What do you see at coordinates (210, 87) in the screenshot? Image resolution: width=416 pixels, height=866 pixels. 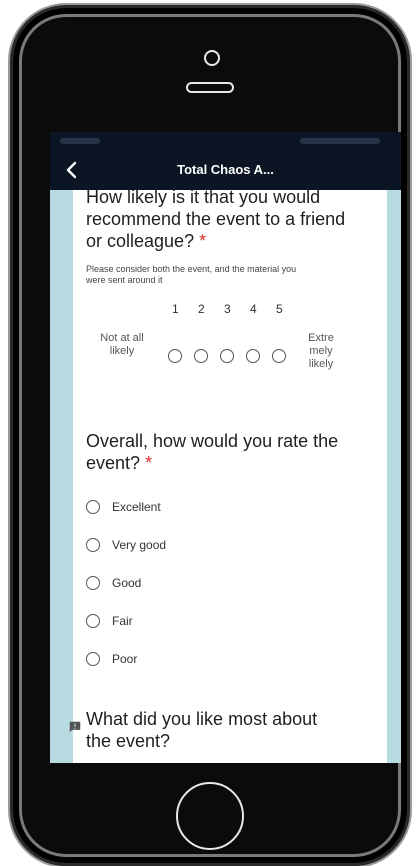 I see `speaker-icon` at bounding box center [210, 87].